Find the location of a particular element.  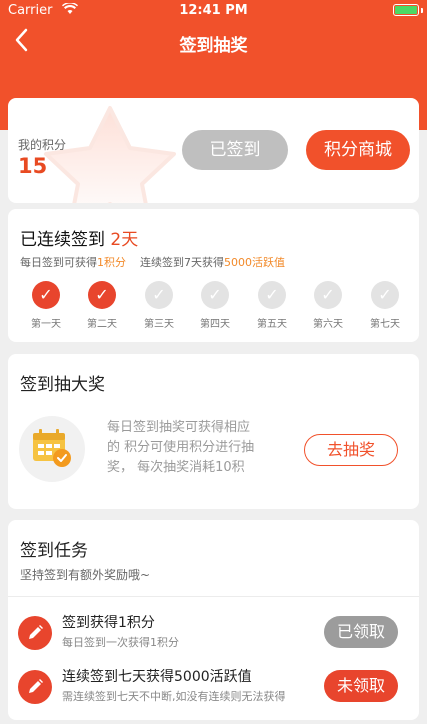

points-card: 我的积分 15 已签到 积分商城 is located at coordinates (213, 150).